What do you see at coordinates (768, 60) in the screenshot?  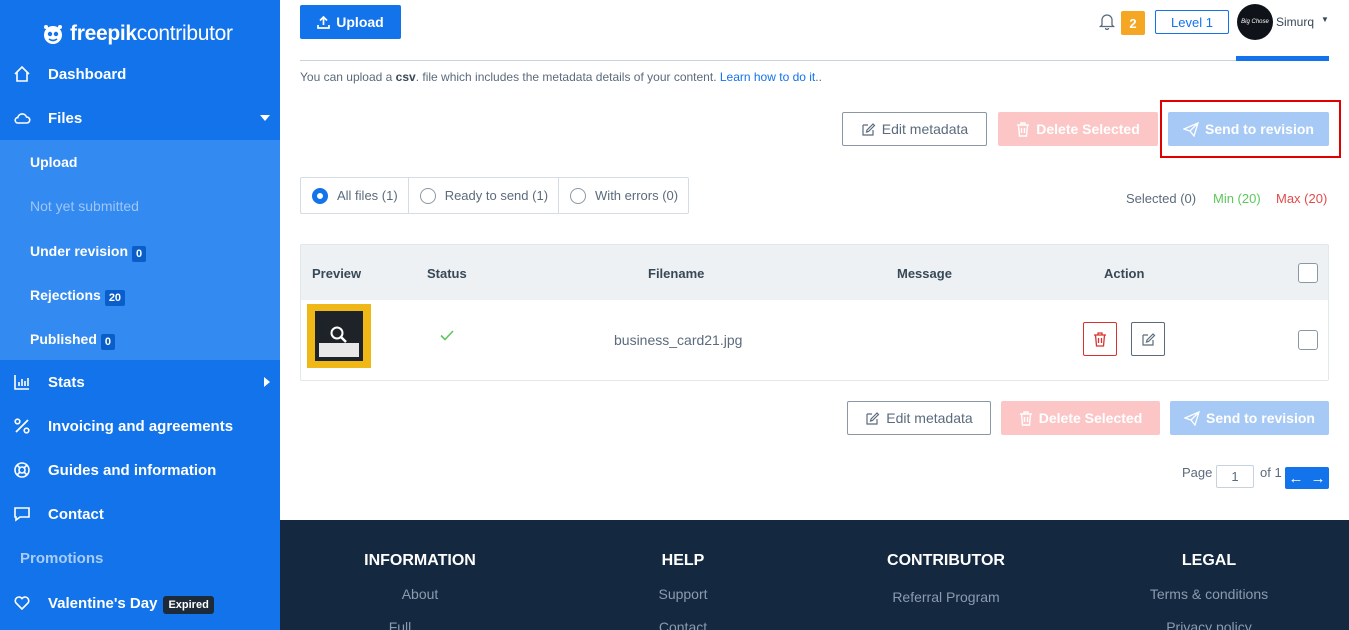 I see `csv-upload-field` at bounding box center [768, 60].